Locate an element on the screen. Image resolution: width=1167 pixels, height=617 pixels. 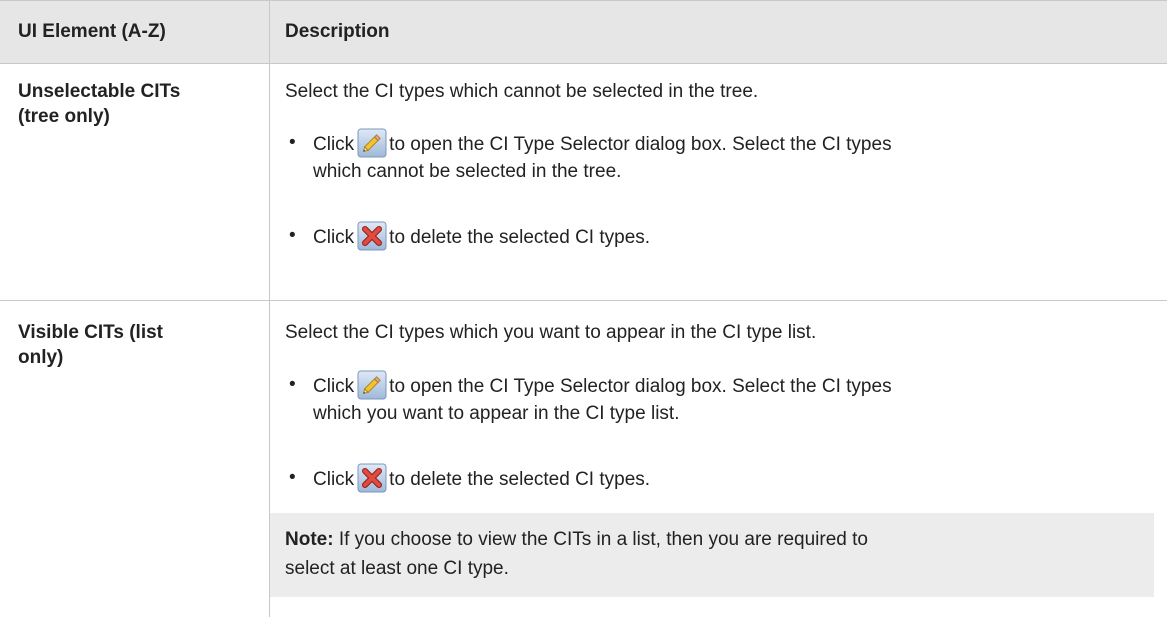
note-text: select at least one CI type. is located at coordinates (397, 568).